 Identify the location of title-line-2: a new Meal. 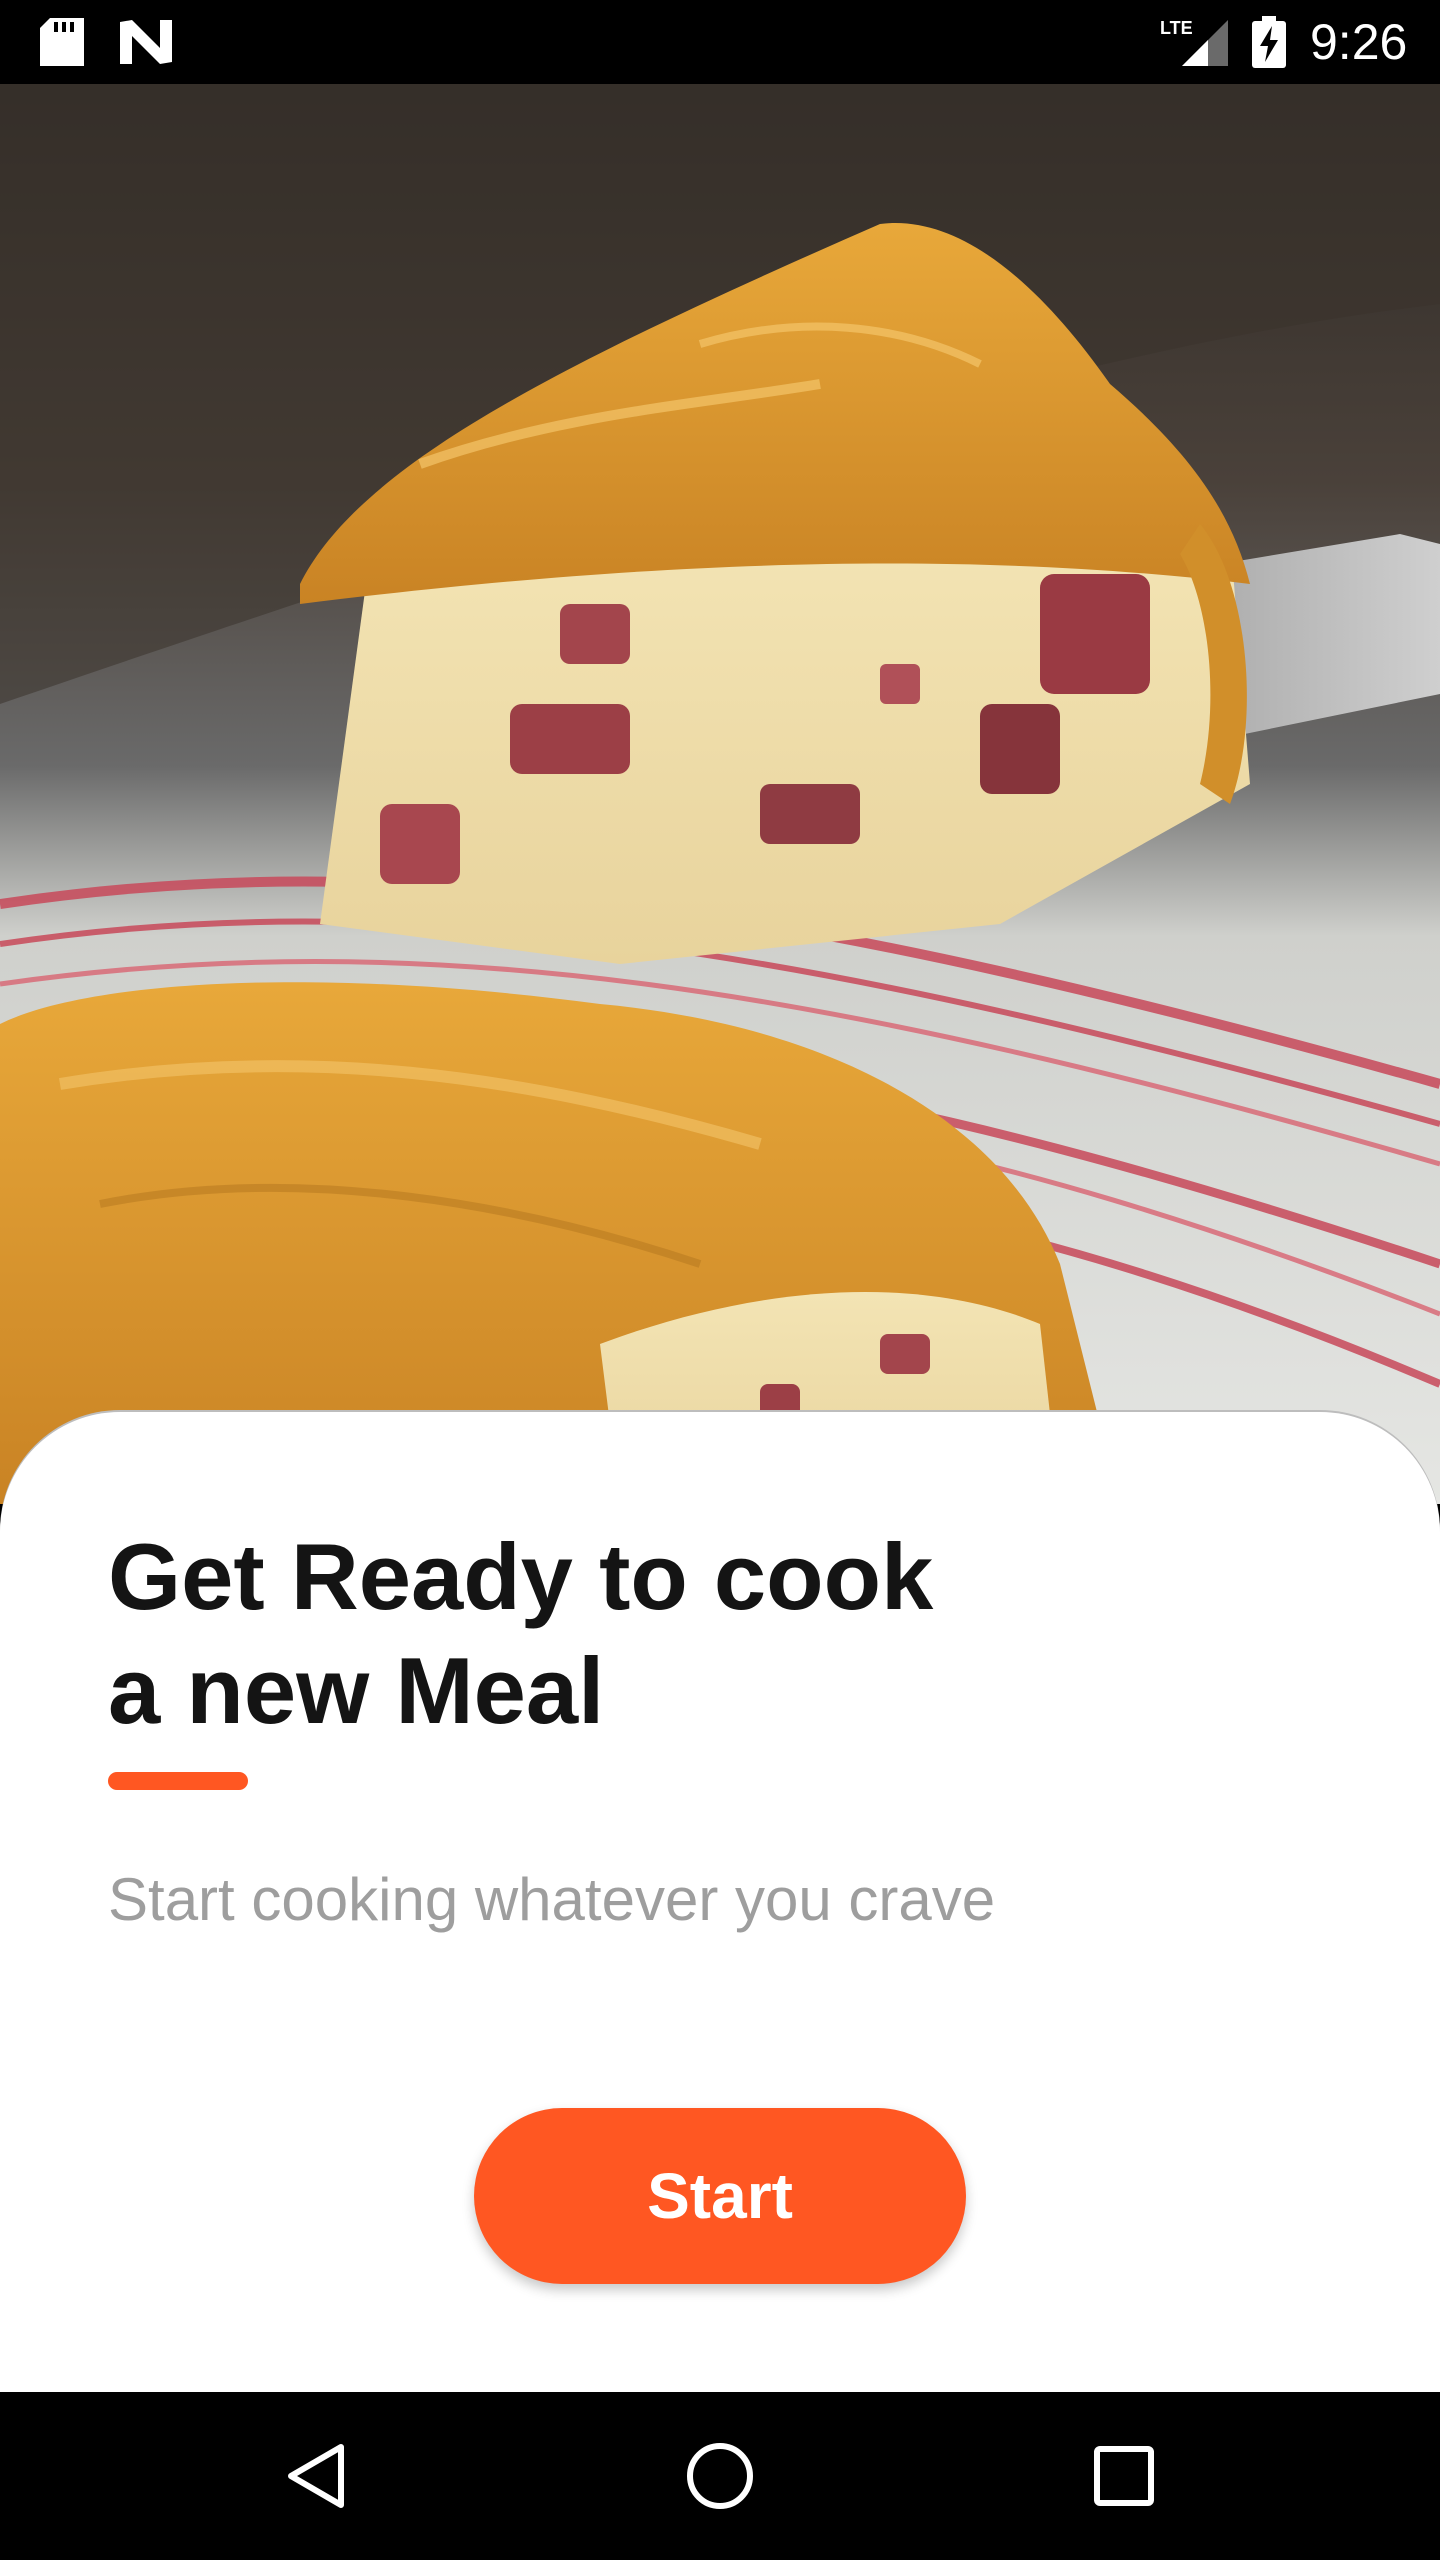
(356, 1690).